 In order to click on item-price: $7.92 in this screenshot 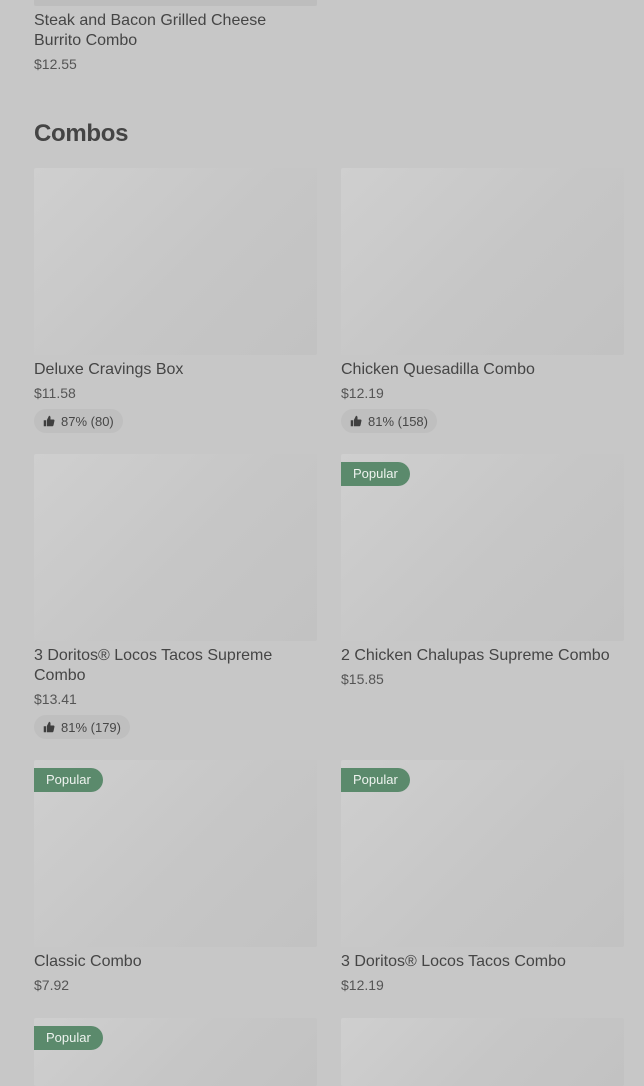, I will do `click(52, 985)`.